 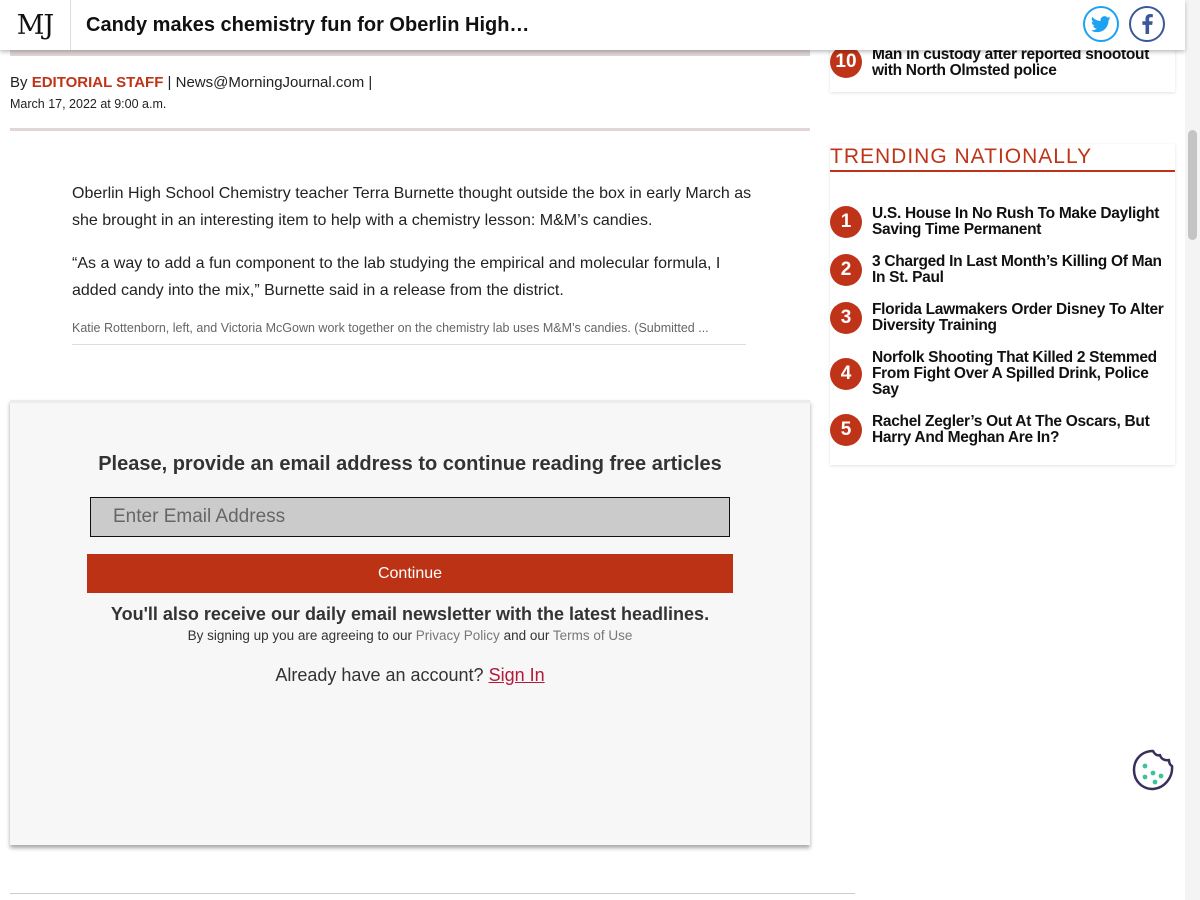 I want to click on site-logo: MJ, so click(x=35, y=25).